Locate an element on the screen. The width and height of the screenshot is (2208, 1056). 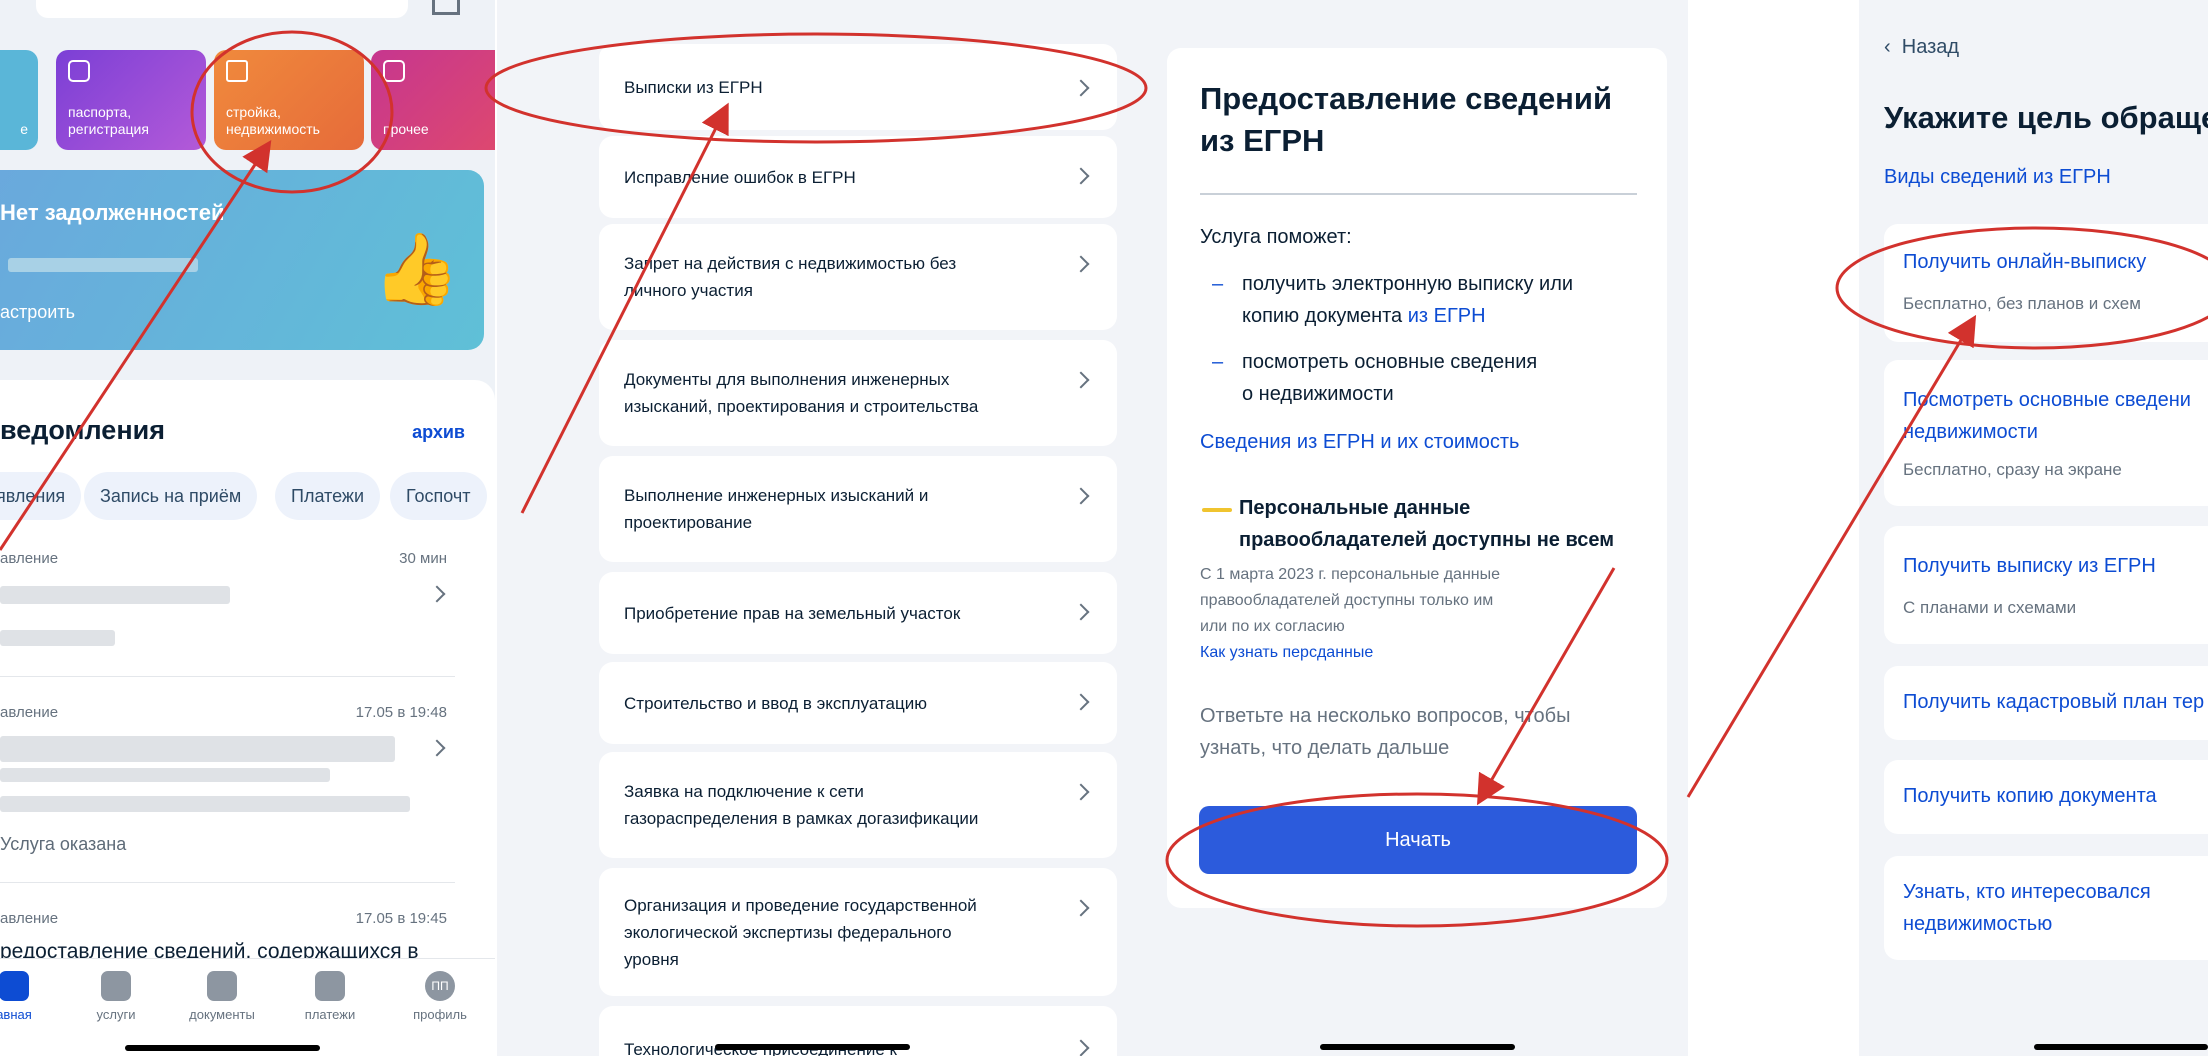
chip-applications: аявления is located at coordinates (41, 496).